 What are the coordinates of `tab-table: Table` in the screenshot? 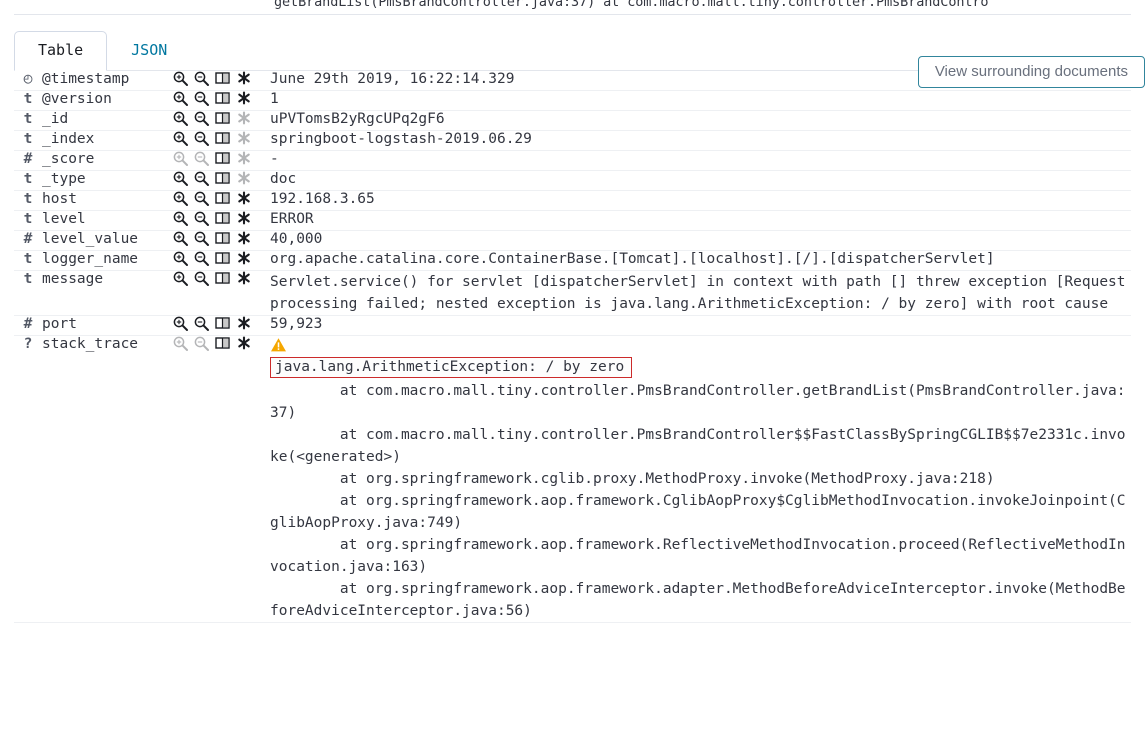 It's located at (61, 51).